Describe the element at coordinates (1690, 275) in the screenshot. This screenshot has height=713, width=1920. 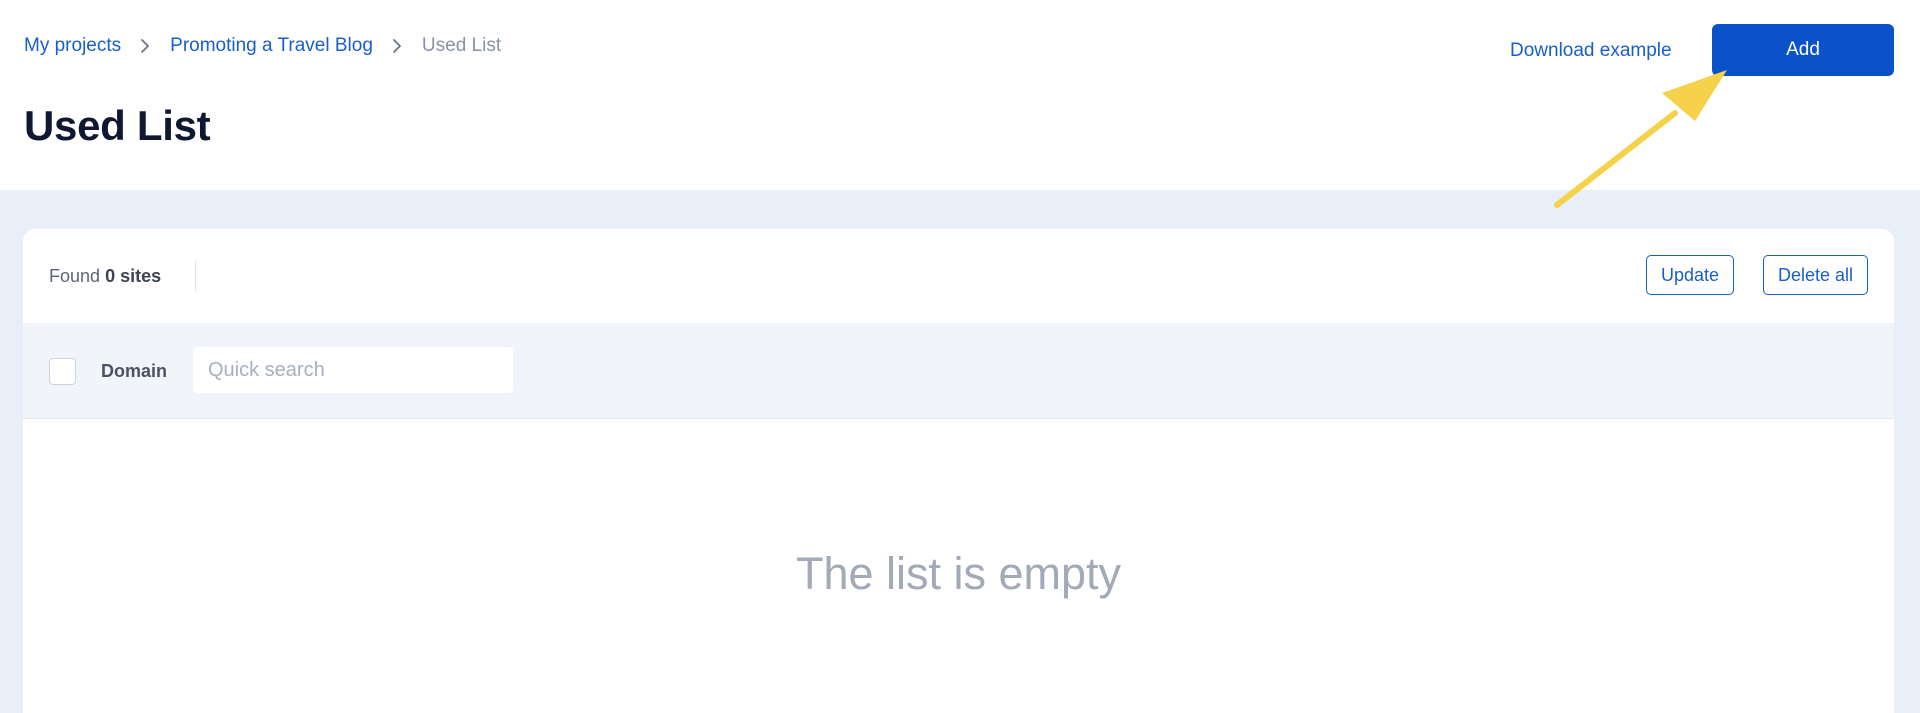
I see `update-button: Update` at that location.